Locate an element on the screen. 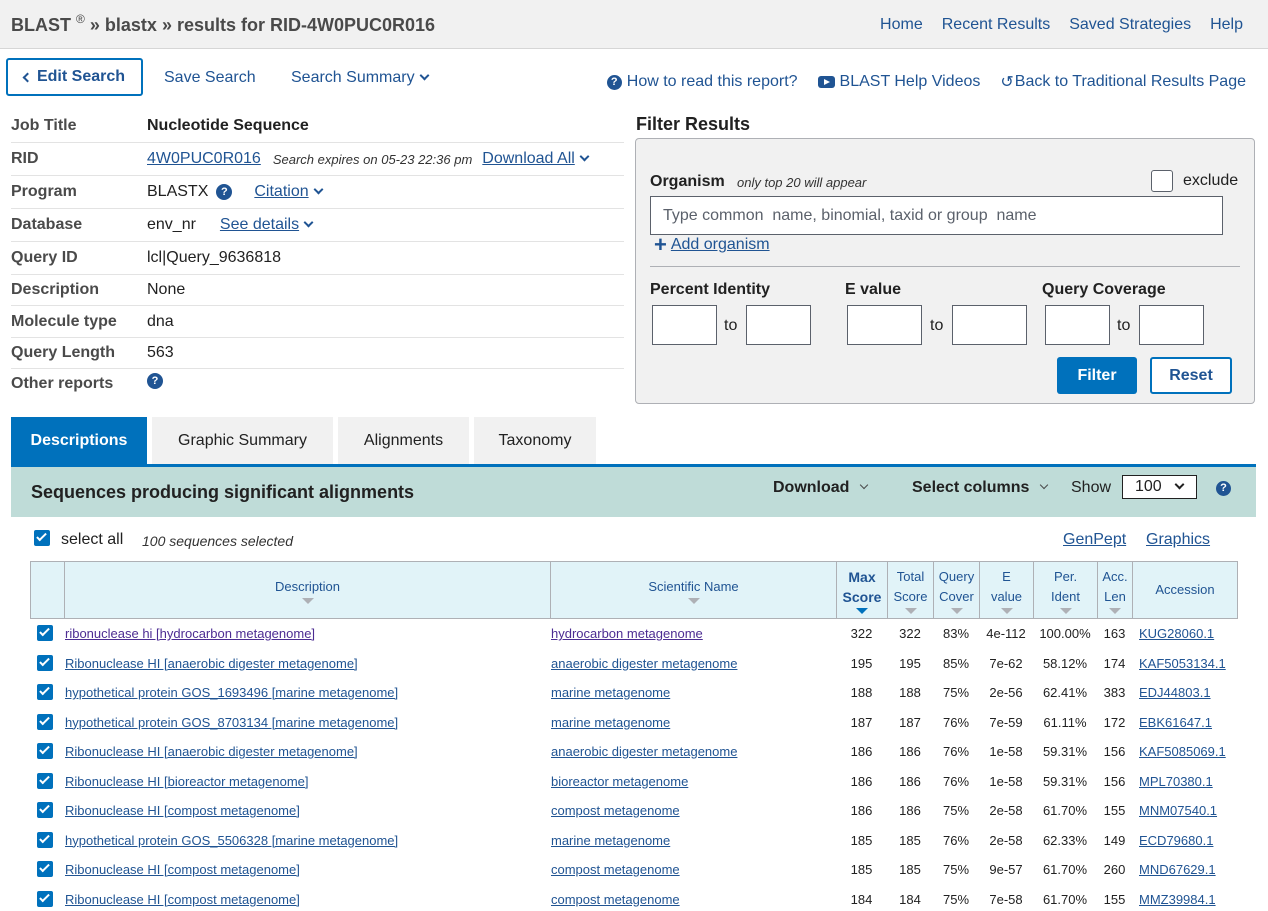 This screenshot has height=911, width=1268. breadcrumb-blast: BLAST is located at coordinates (41, 25).